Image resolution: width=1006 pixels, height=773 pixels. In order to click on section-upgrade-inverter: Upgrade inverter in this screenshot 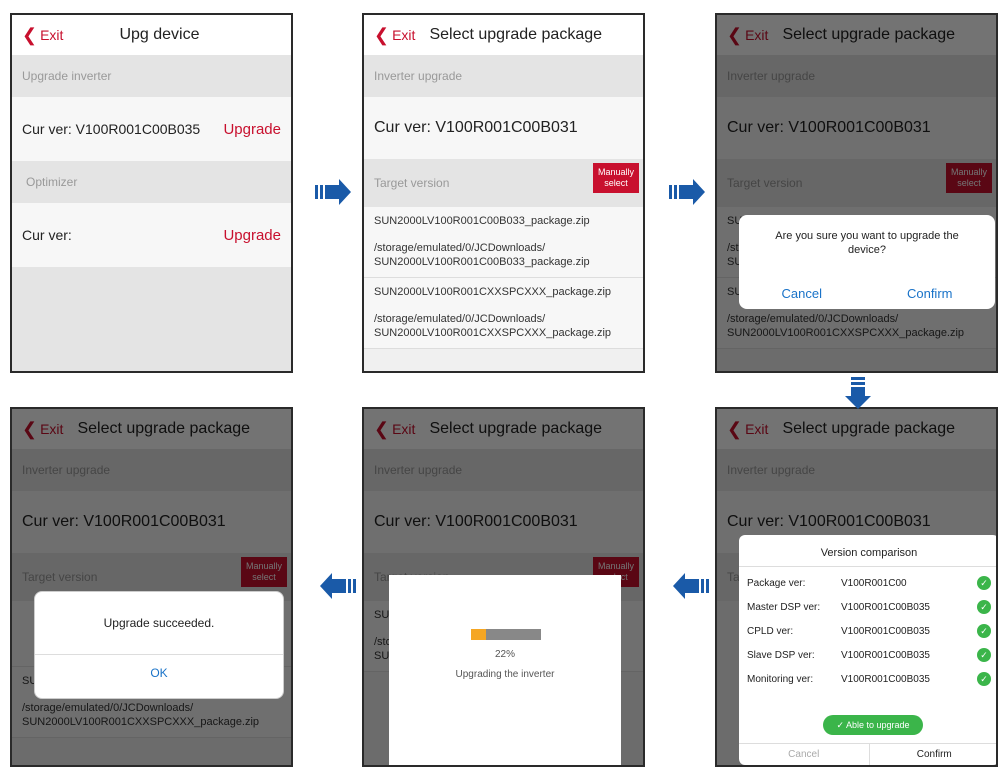, I will do `click(151, 76)`.